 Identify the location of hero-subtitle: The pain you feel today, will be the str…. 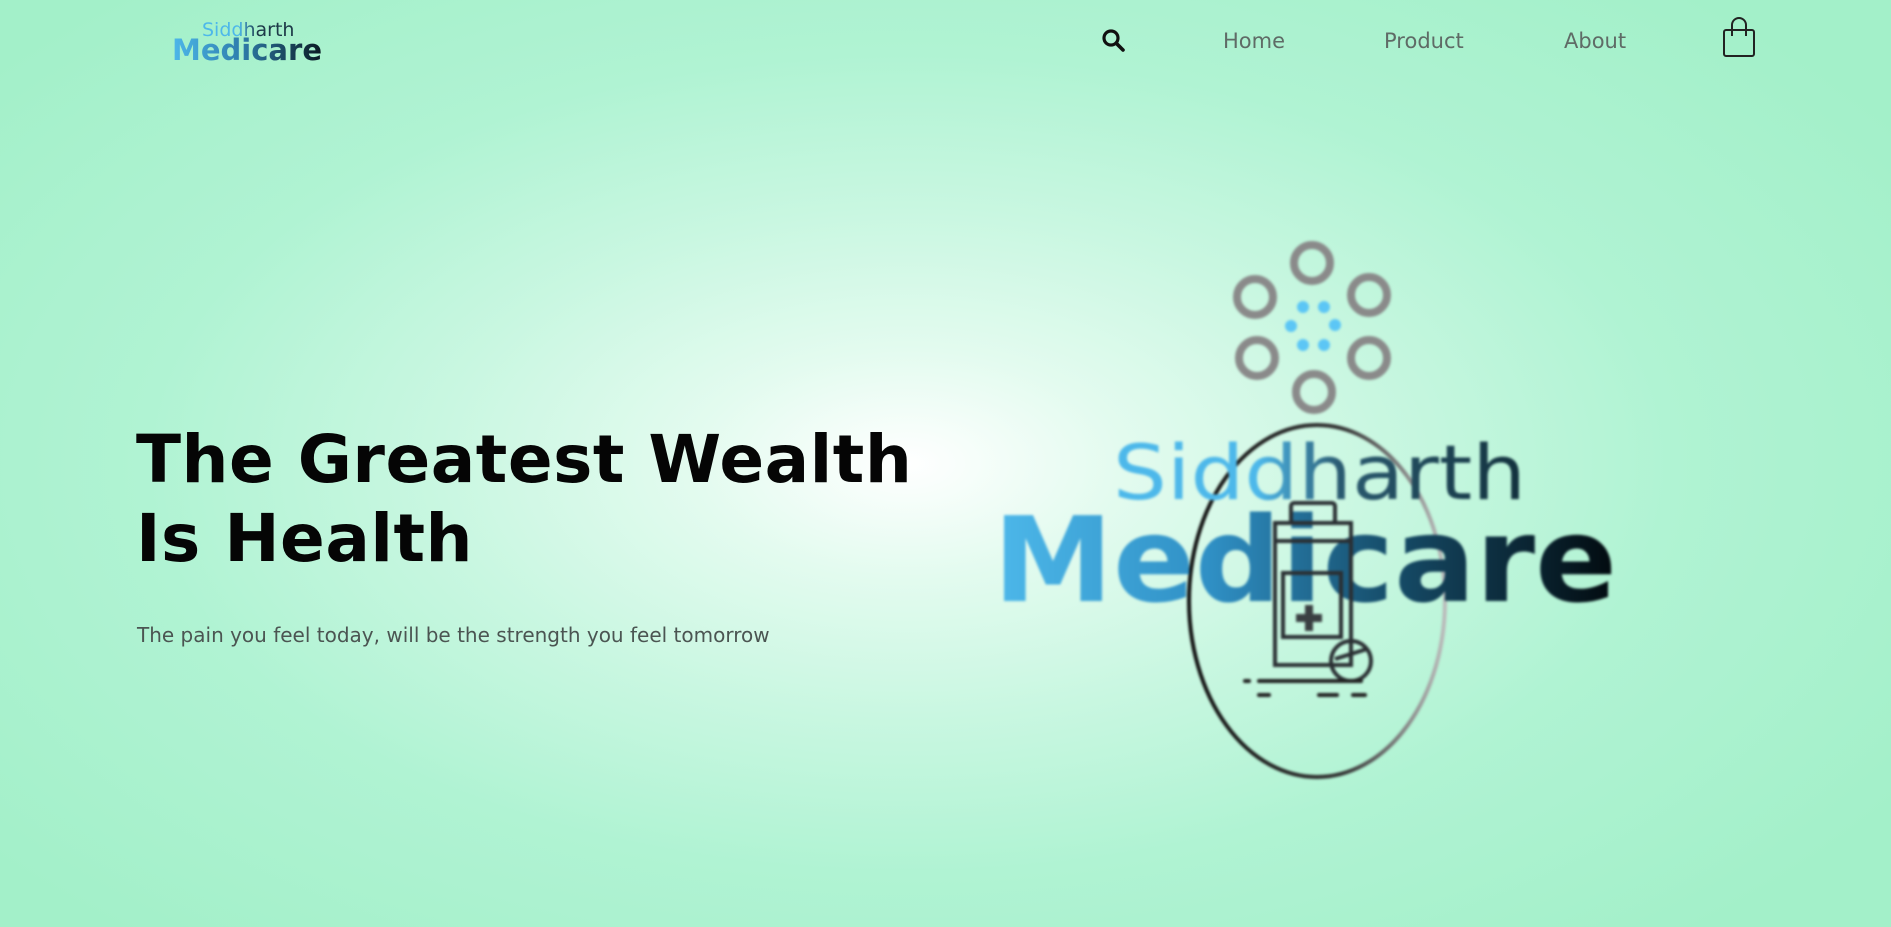
(453, 635).